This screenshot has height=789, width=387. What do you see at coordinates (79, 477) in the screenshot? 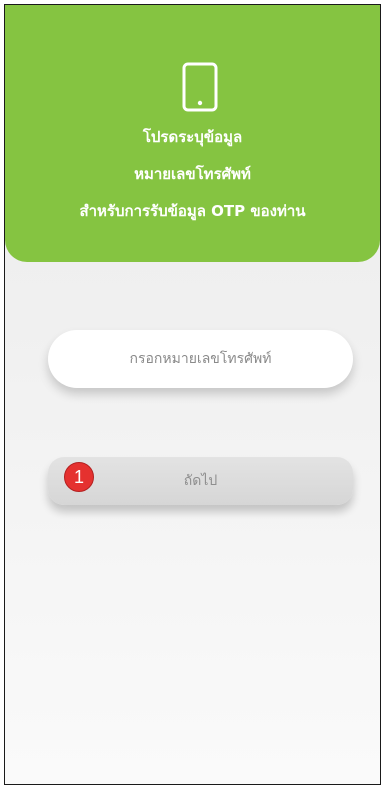
I see `step-number-badge: 1` at bounding box center [79, 477].